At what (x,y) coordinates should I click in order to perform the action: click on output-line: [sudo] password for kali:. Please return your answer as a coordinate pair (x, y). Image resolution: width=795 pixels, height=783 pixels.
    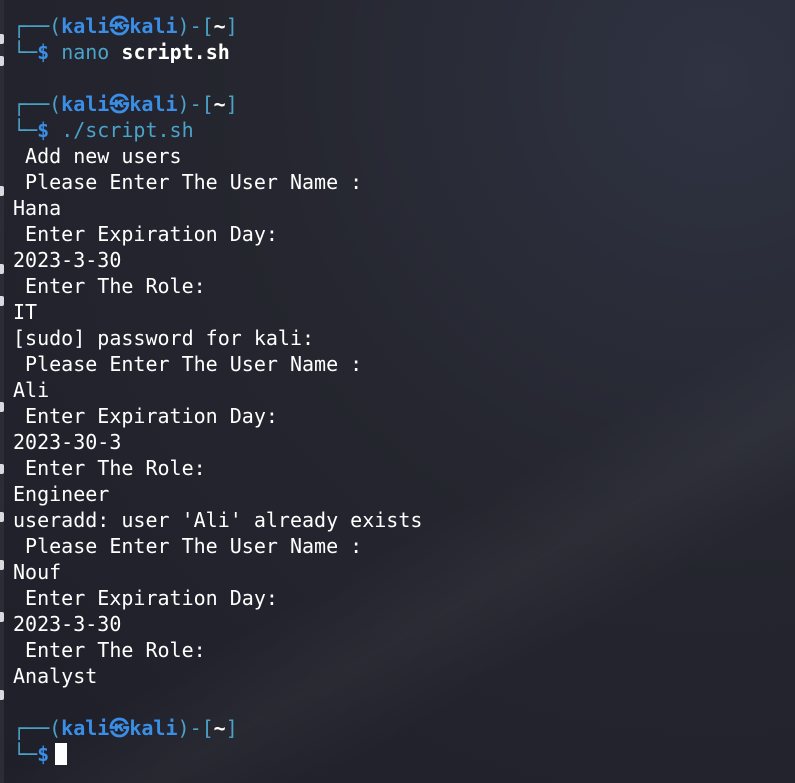
    Looking at the image, I should click on (164, 338).